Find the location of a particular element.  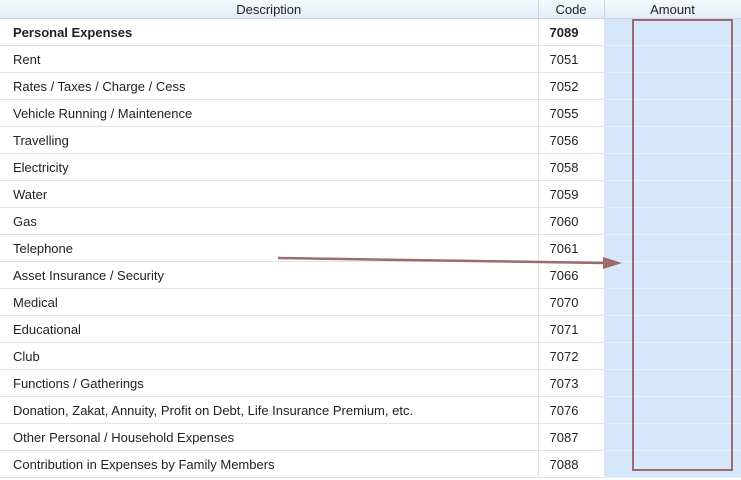

table-row: Personal Expenses 7089 is located at coordinates (370, 32).